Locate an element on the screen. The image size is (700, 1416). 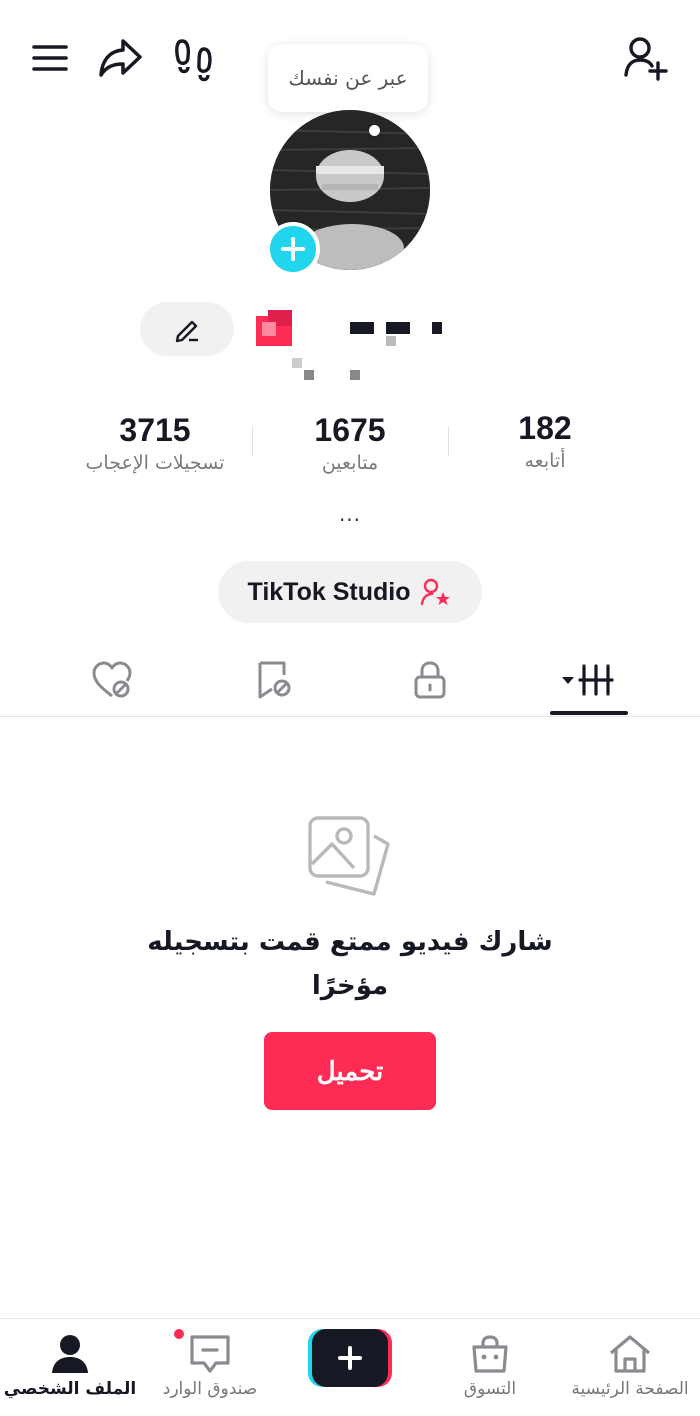
share-icon is located at coordinates (120, 58).